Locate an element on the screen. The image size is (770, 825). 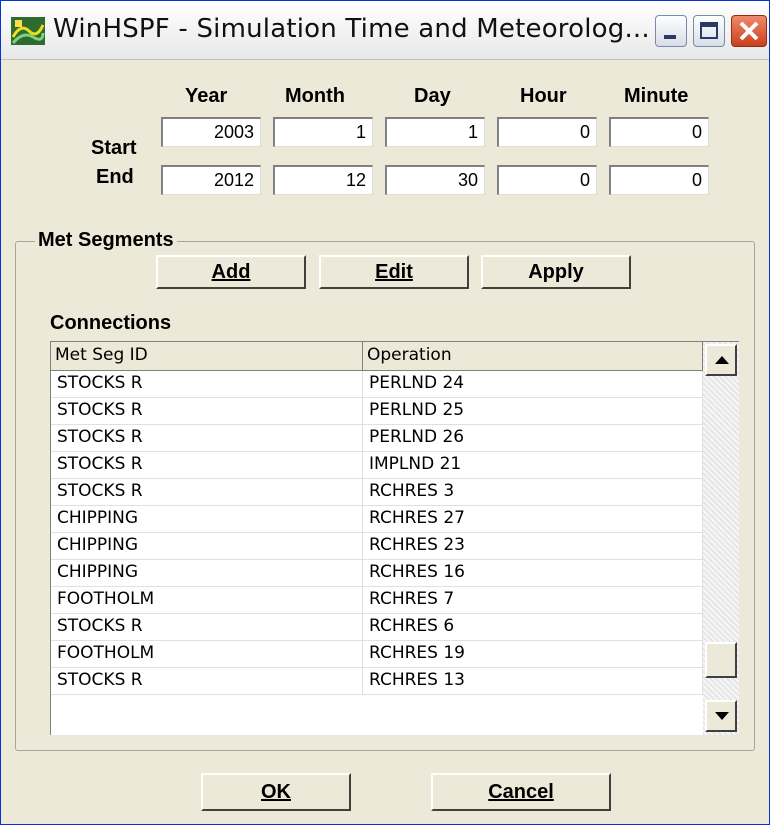
end-year-field: 2012 is located at coordinates (211, 180).